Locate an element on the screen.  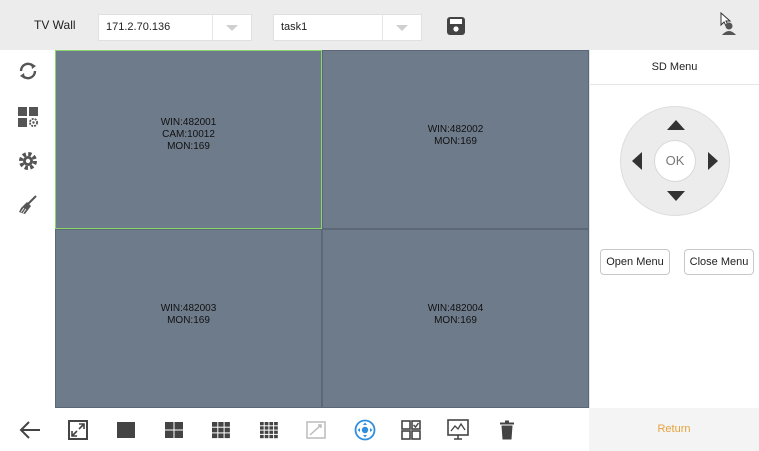
delete-icon is located at coordinates (507, 430).